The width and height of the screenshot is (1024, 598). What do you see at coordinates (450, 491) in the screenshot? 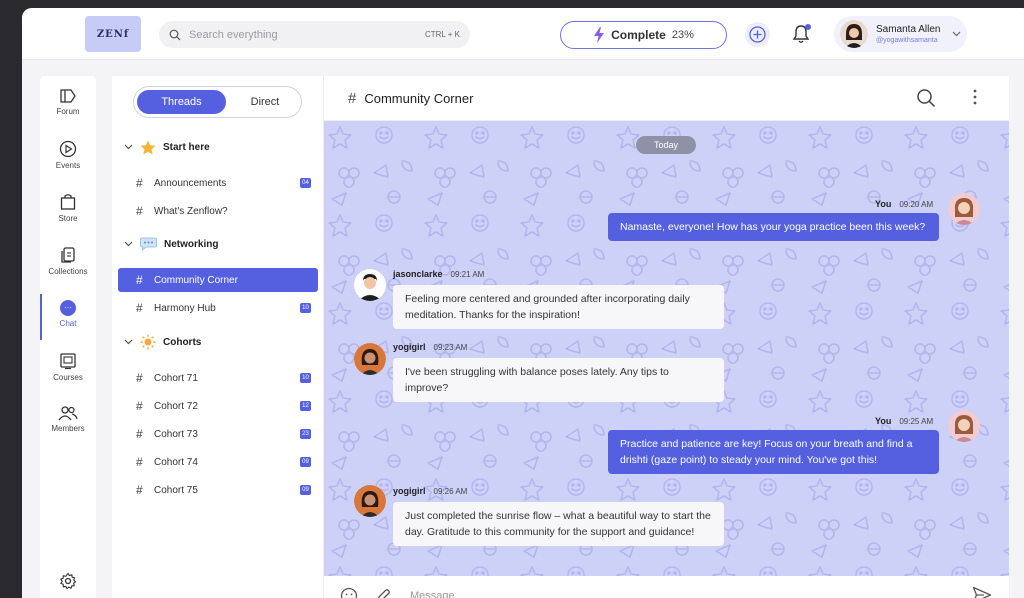
I see `message-time: 09:26 AM` at bounding box center [450, 491].